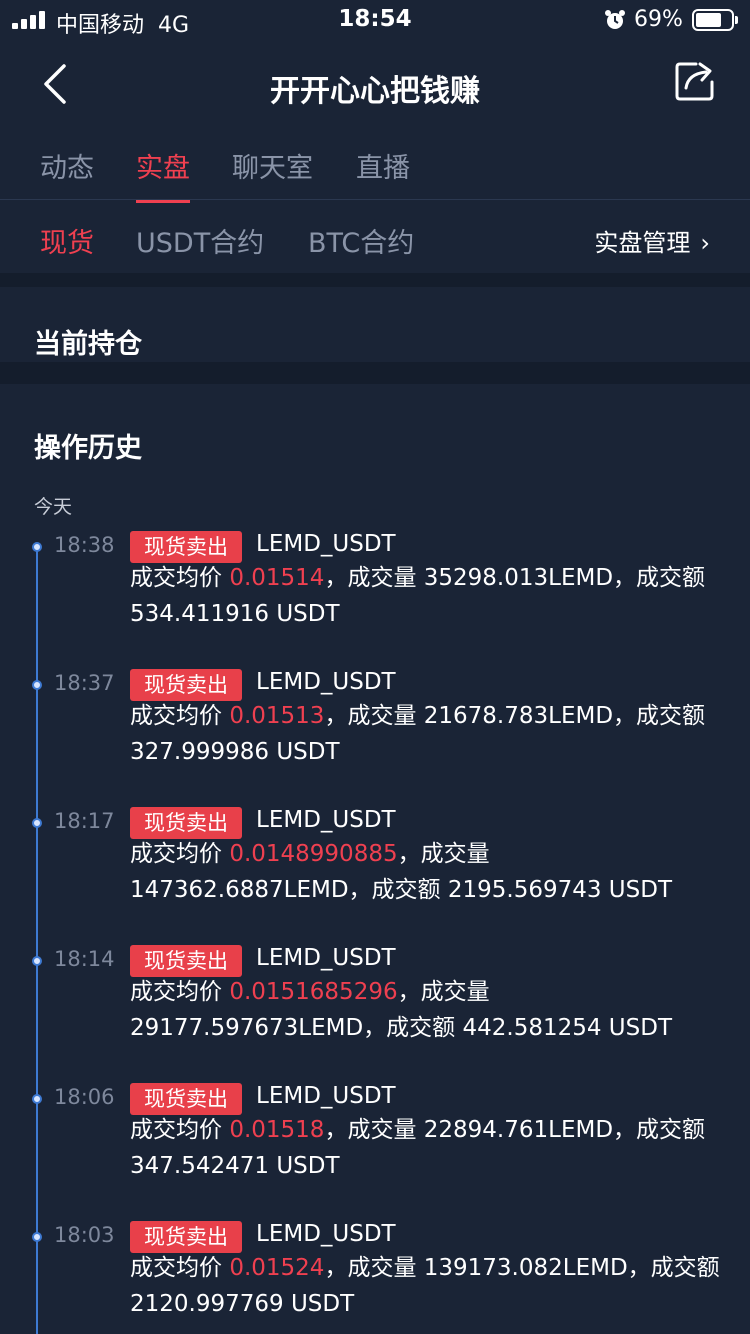  I want to click on avg-price: 0.01524, so click(277, 1268).